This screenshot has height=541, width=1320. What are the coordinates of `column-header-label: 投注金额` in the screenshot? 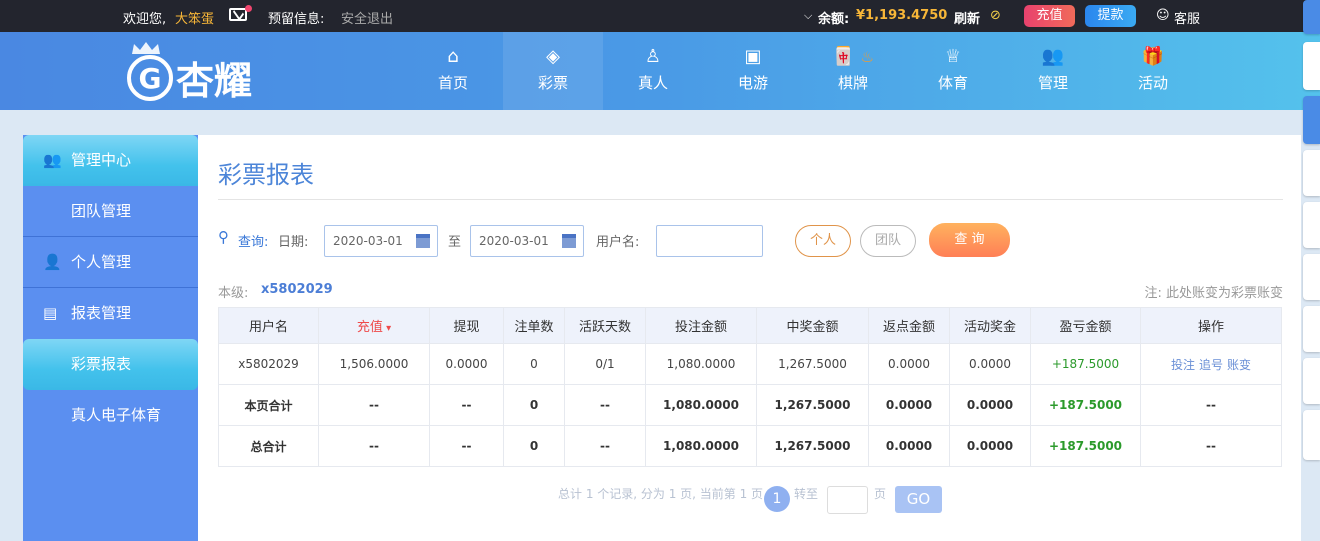 It's located at (700, 327).